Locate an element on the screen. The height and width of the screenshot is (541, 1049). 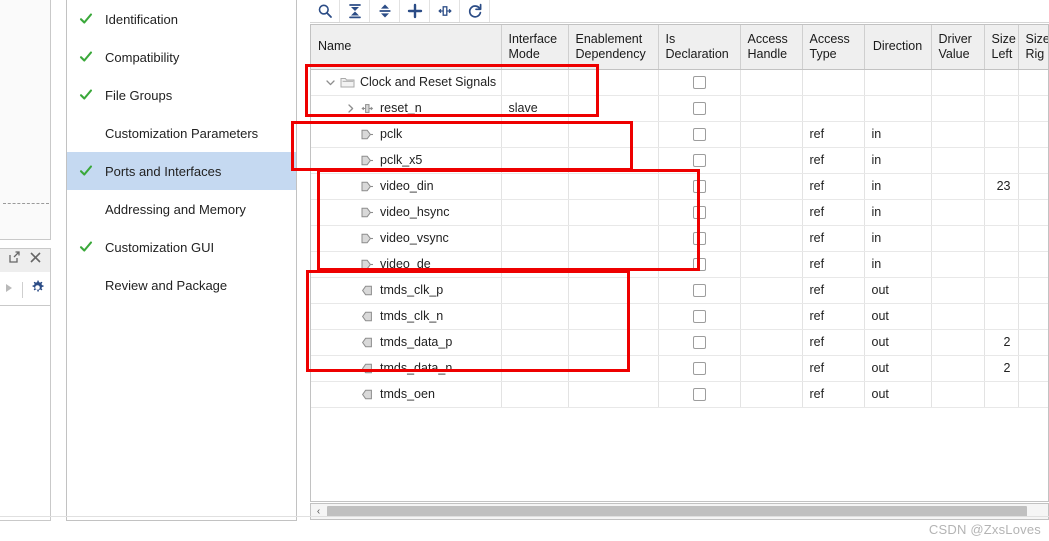
cell-name: video_hsync is located at coordinates (406, 212).